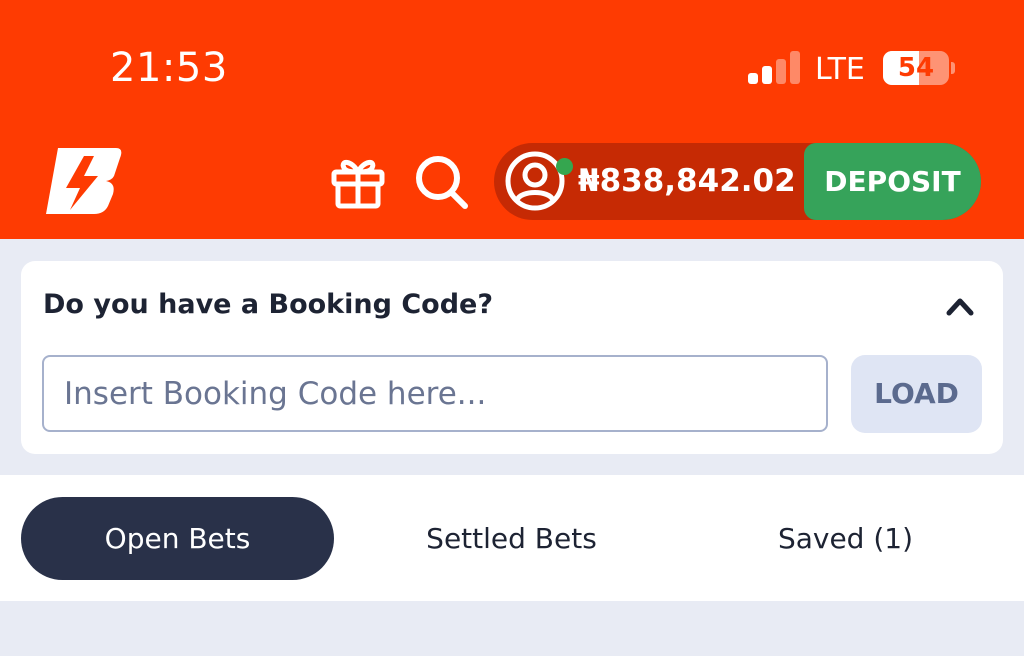 The height and width of the screenshot is (656, 1024). I want to click on load-button: LOAD, so click(916, 394).